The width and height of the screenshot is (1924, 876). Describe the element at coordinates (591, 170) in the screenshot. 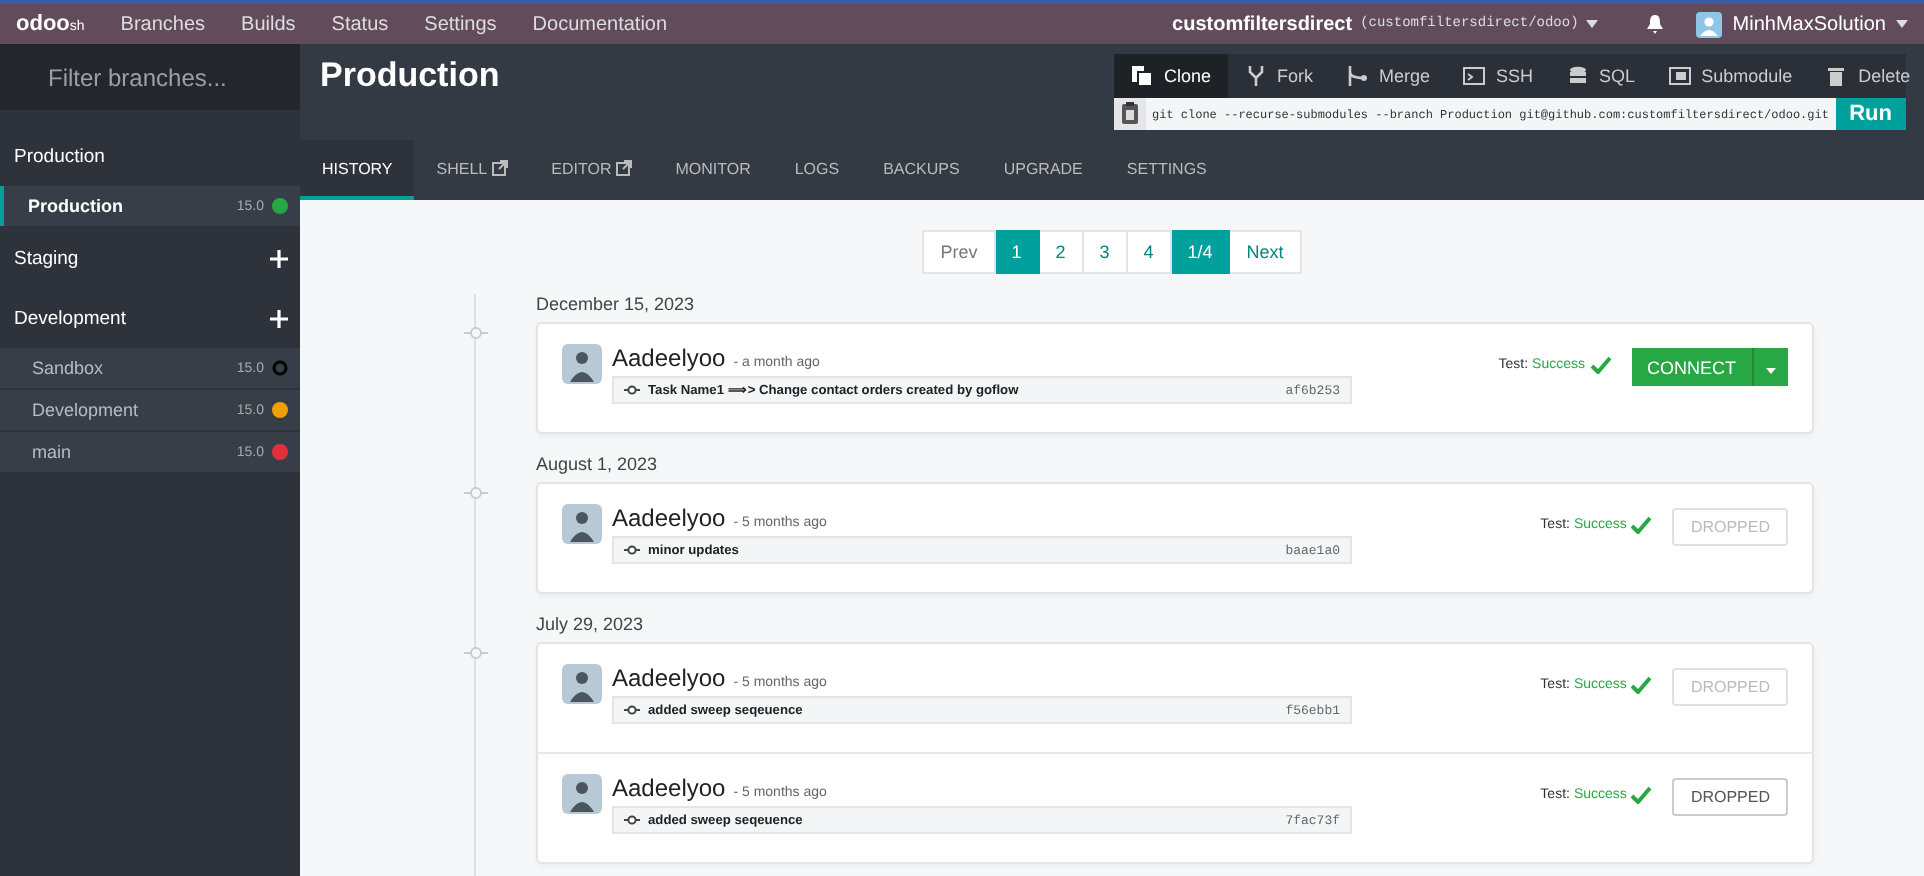

I see `tab: EDITOR` at that location.